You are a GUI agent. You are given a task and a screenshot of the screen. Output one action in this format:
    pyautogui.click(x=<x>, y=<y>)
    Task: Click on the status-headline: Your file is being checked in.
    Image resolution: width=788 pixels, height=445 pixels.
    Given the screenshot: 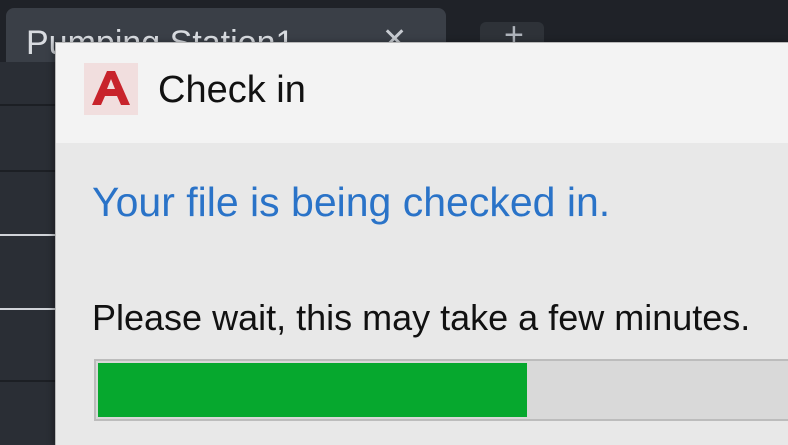 What is the action you would take?
    pyautogui.click(x=351, y=202)
    